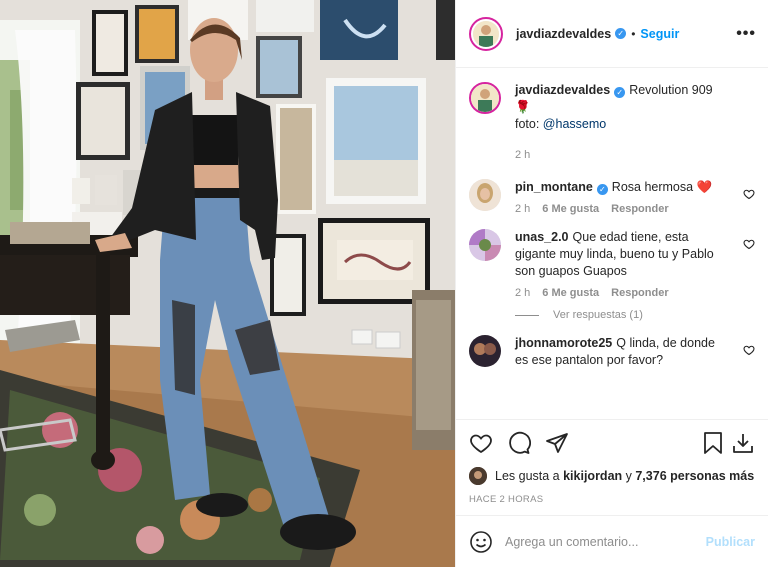 The width and height of the screenshot is (768, 567). I want to click on post-time-ago: HACE 2 HORAS, so click(612, 501).